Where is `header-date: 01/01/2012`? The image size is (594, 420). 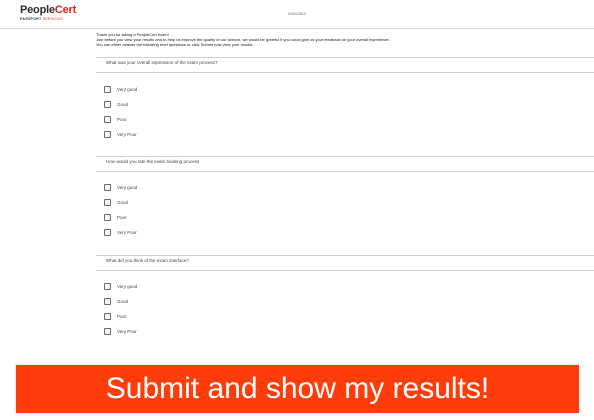 header-date: 01/01/2012 is located at coordinates (297, 14).